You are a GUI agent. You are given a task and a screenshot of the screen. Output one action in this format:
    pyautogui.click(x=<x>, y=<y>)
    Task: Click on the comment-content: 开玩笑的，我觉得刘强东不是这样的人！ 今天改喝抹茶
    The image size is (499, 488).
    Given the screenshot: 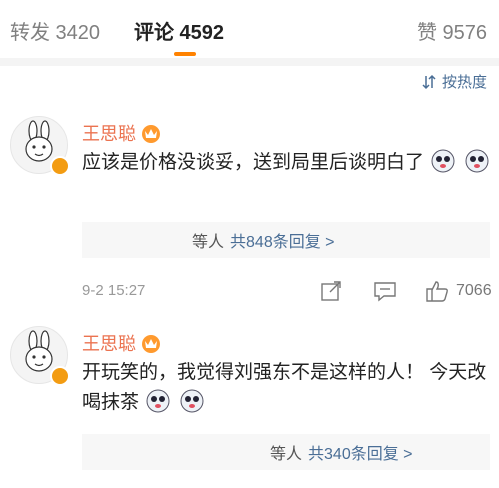 What is the action you would take?
    pyautogui.click(x=287, y=388)
    